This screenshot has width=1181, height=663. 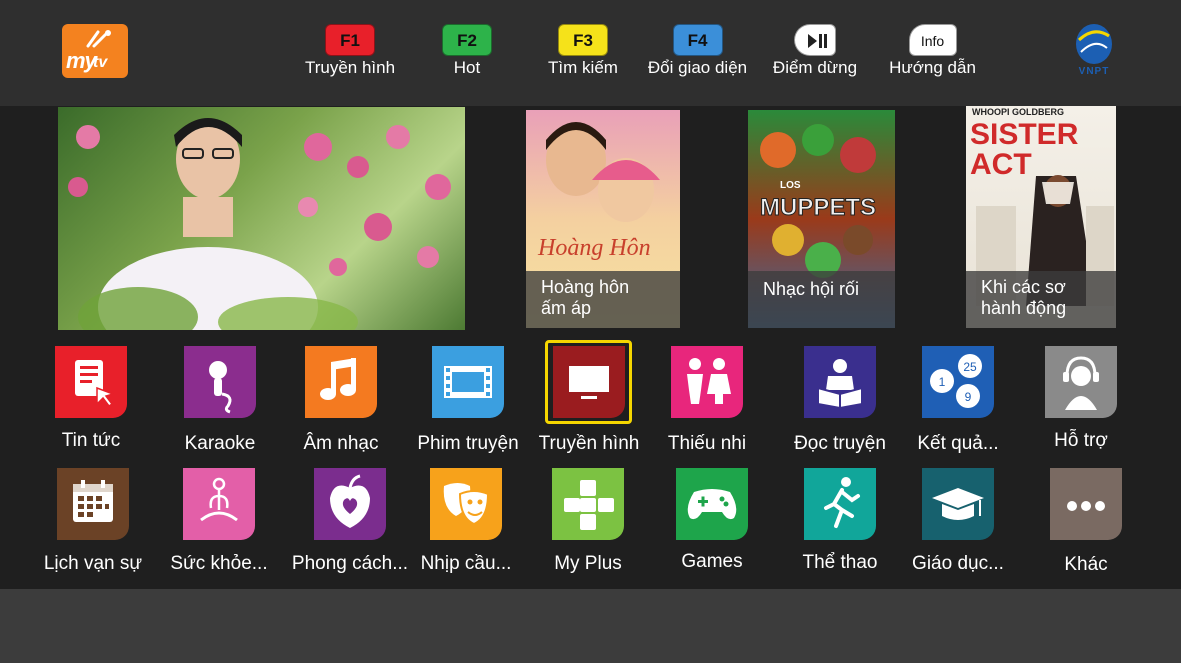 I want to click on f1-badge: F1, so click(x=350, y=40).